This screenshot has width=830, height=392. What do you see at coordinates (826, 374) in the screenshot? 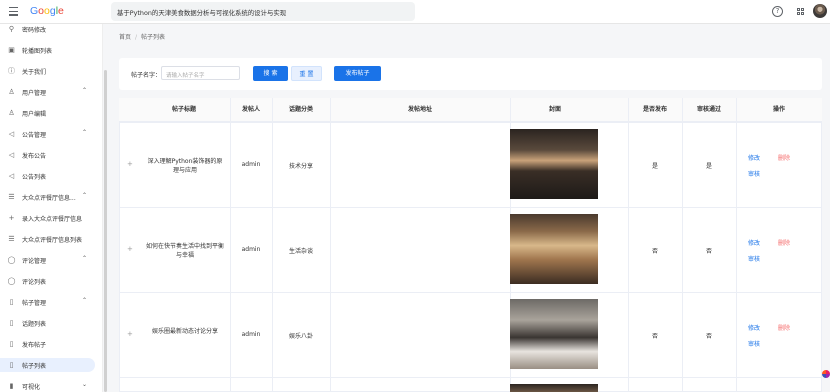
I see `floating-badge-icon` at bounding box center [826, 374].